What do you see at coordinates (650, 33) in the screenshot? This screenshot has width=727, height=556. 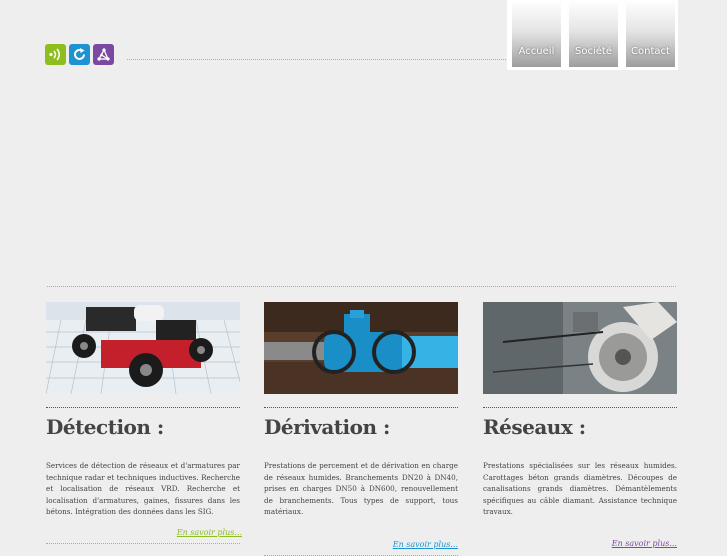 I see `nav-contact: Contact` at bounding box center [650, 33].